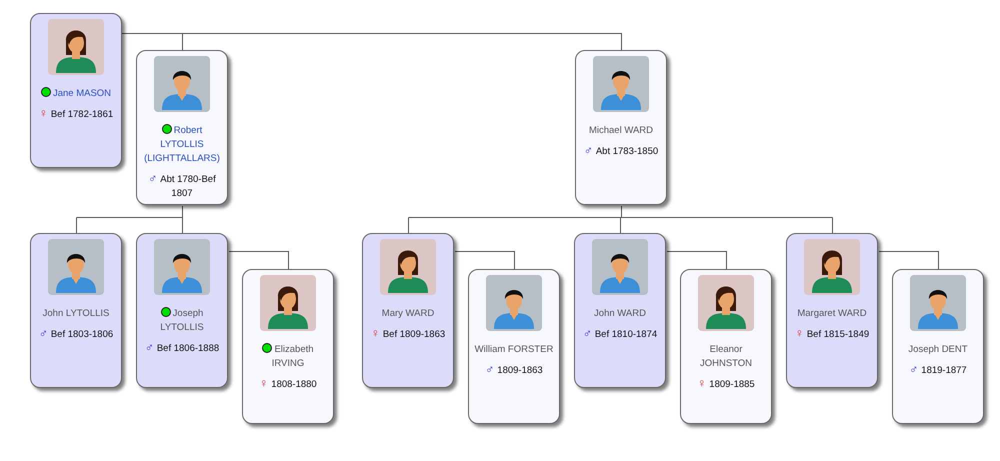  Describe the element at coordinates (414, 334) in the screenshot. I see `life-dates: Bef 1809-1863` at that location.